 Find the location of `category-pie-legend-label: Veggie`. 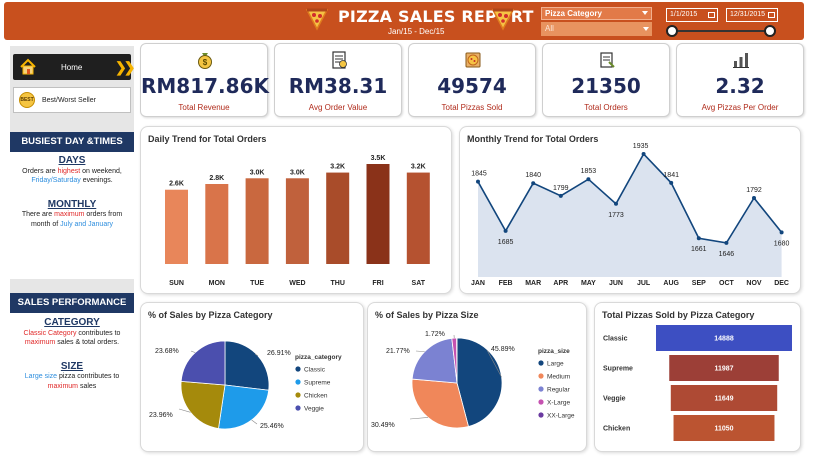

category-pie-legend-label: Veggie is located at coordinates (314, 409).